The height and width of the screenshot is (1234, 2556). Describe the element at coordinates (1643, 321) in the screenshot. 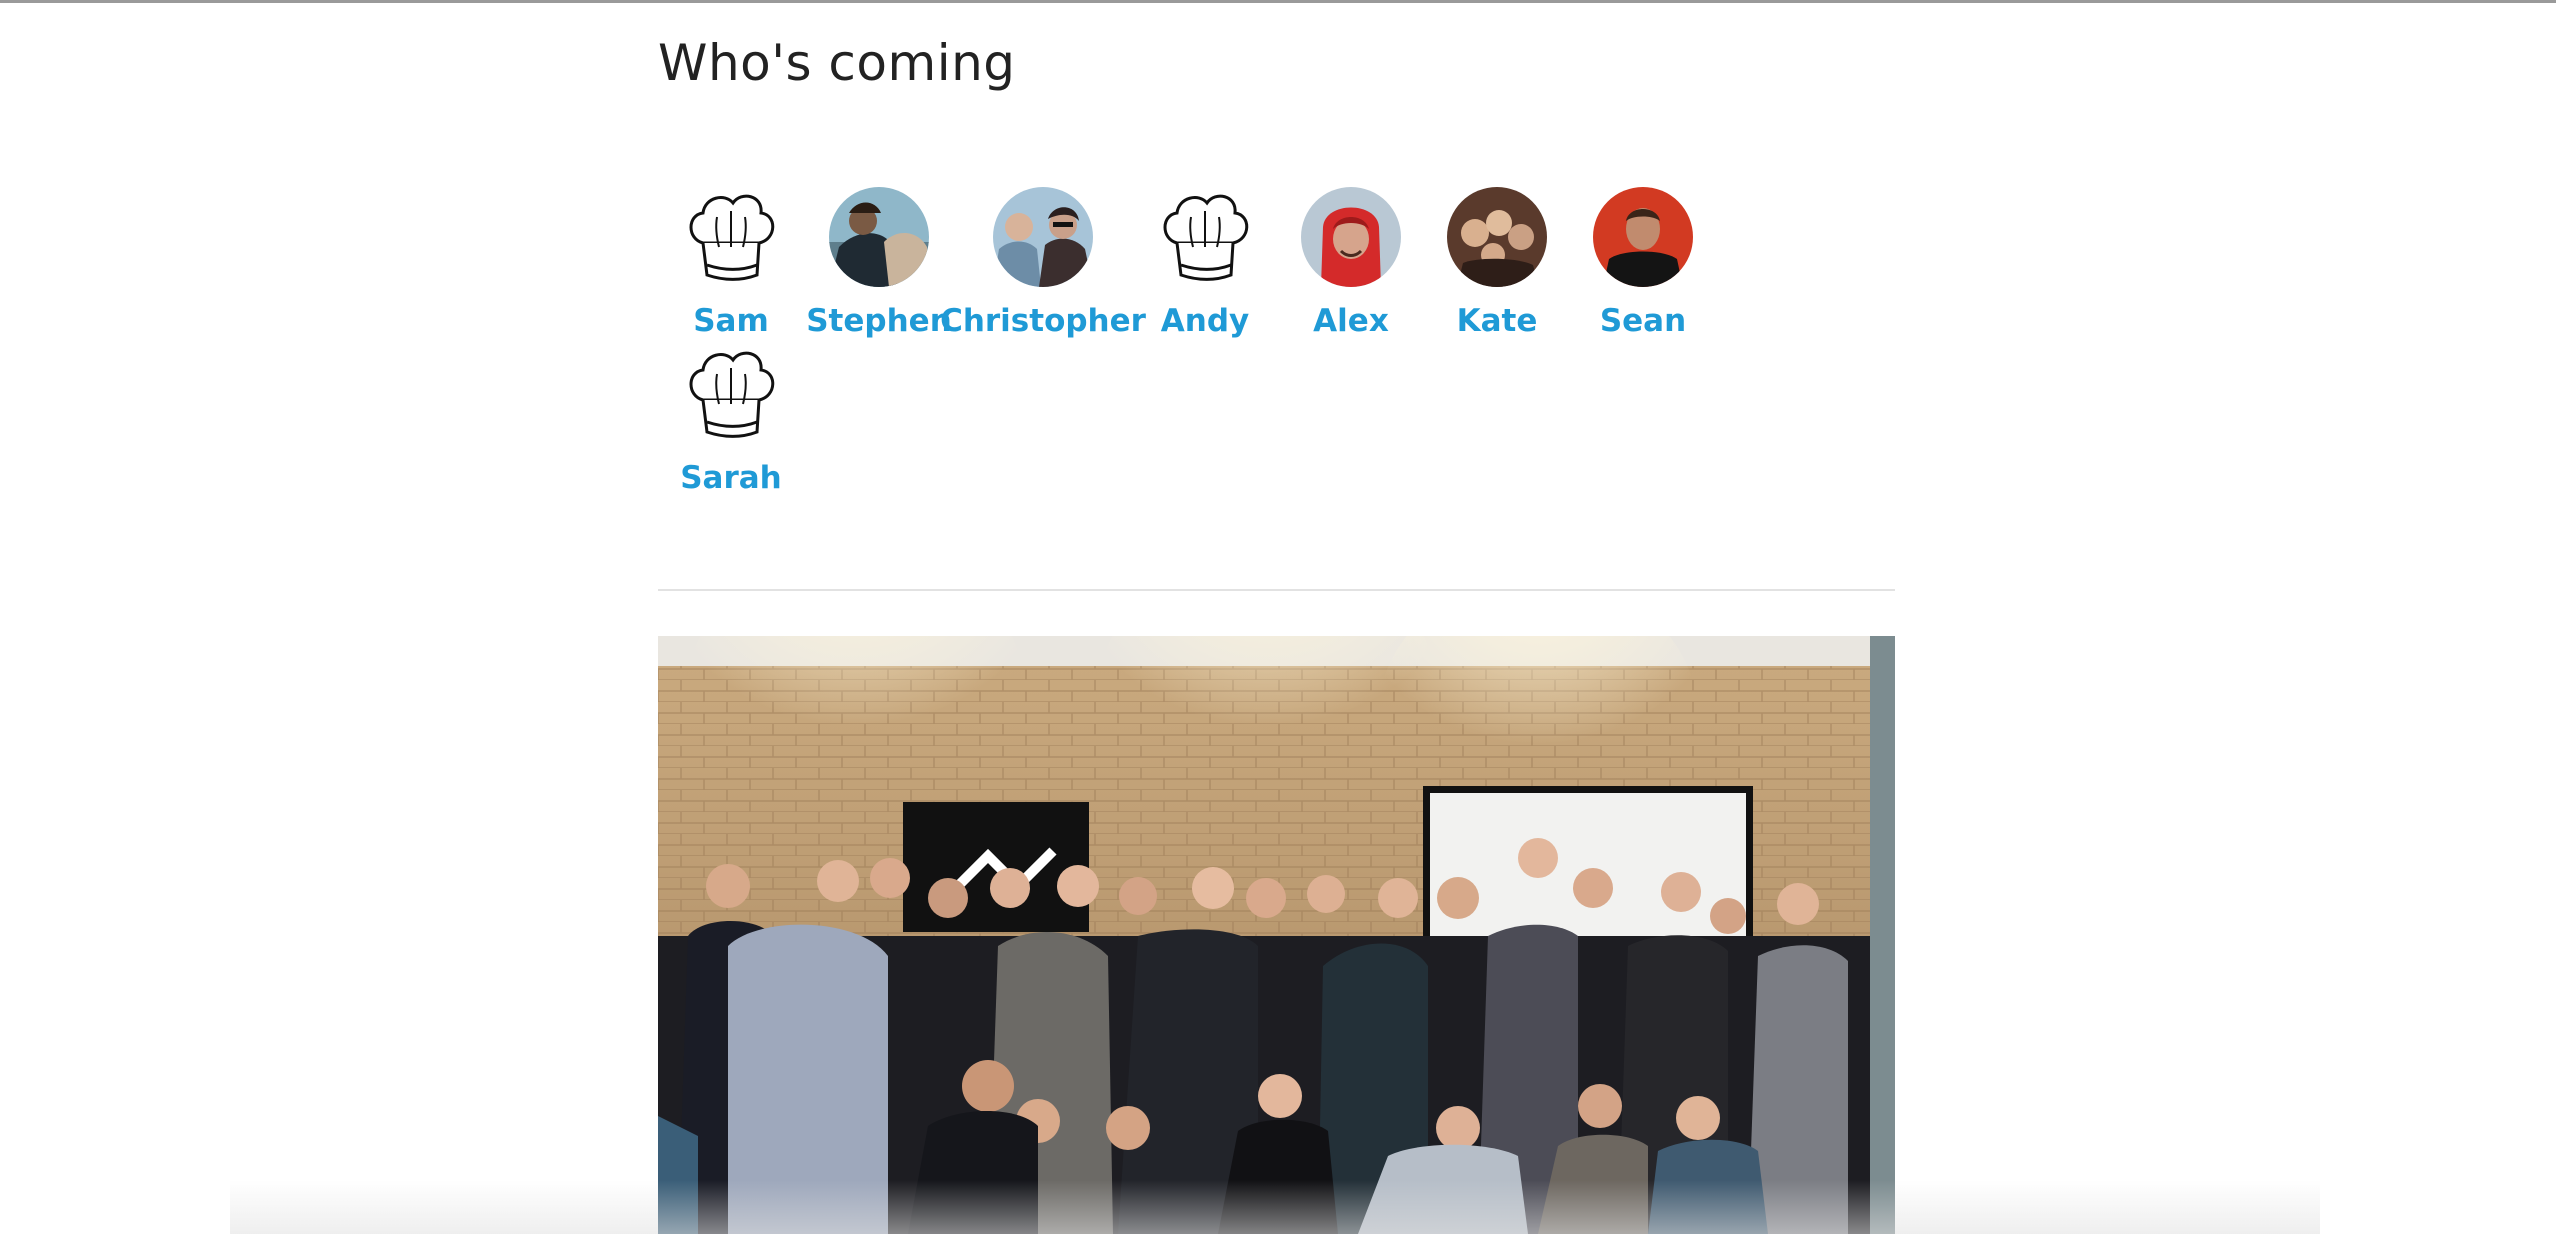

I see `attendee-name: Sean` at that location.